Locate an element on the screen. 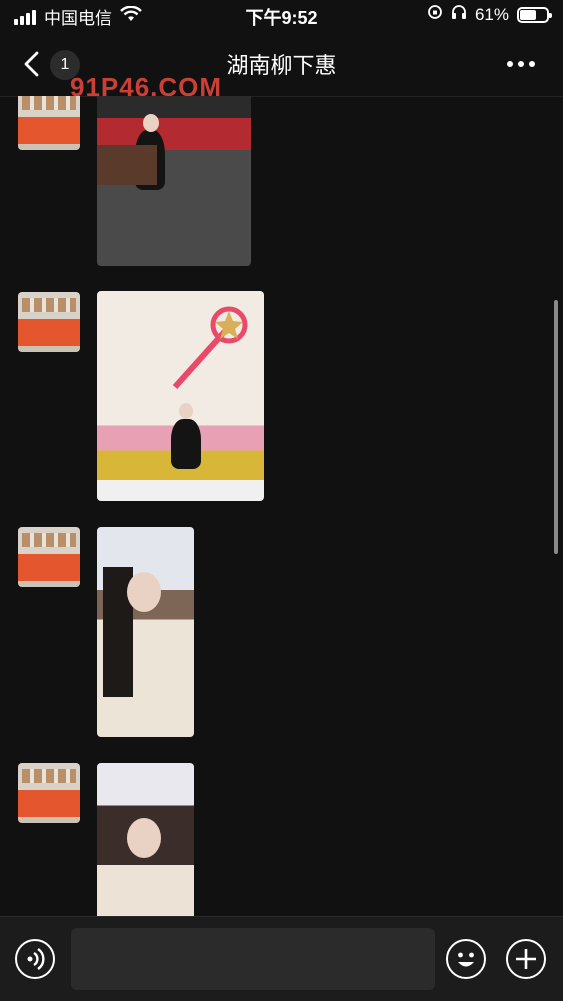  wand-graphic is located at coordinates (210, 347).